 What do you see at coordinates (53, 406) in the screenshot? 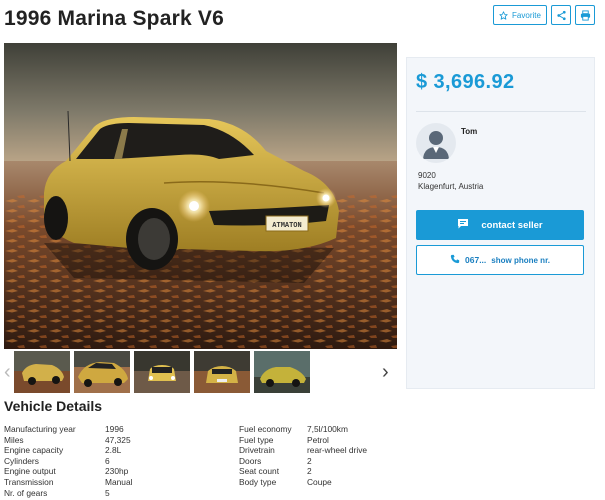
I see `vehicle-details-heading: Vehicle Details` at bounding box center [53, 406].